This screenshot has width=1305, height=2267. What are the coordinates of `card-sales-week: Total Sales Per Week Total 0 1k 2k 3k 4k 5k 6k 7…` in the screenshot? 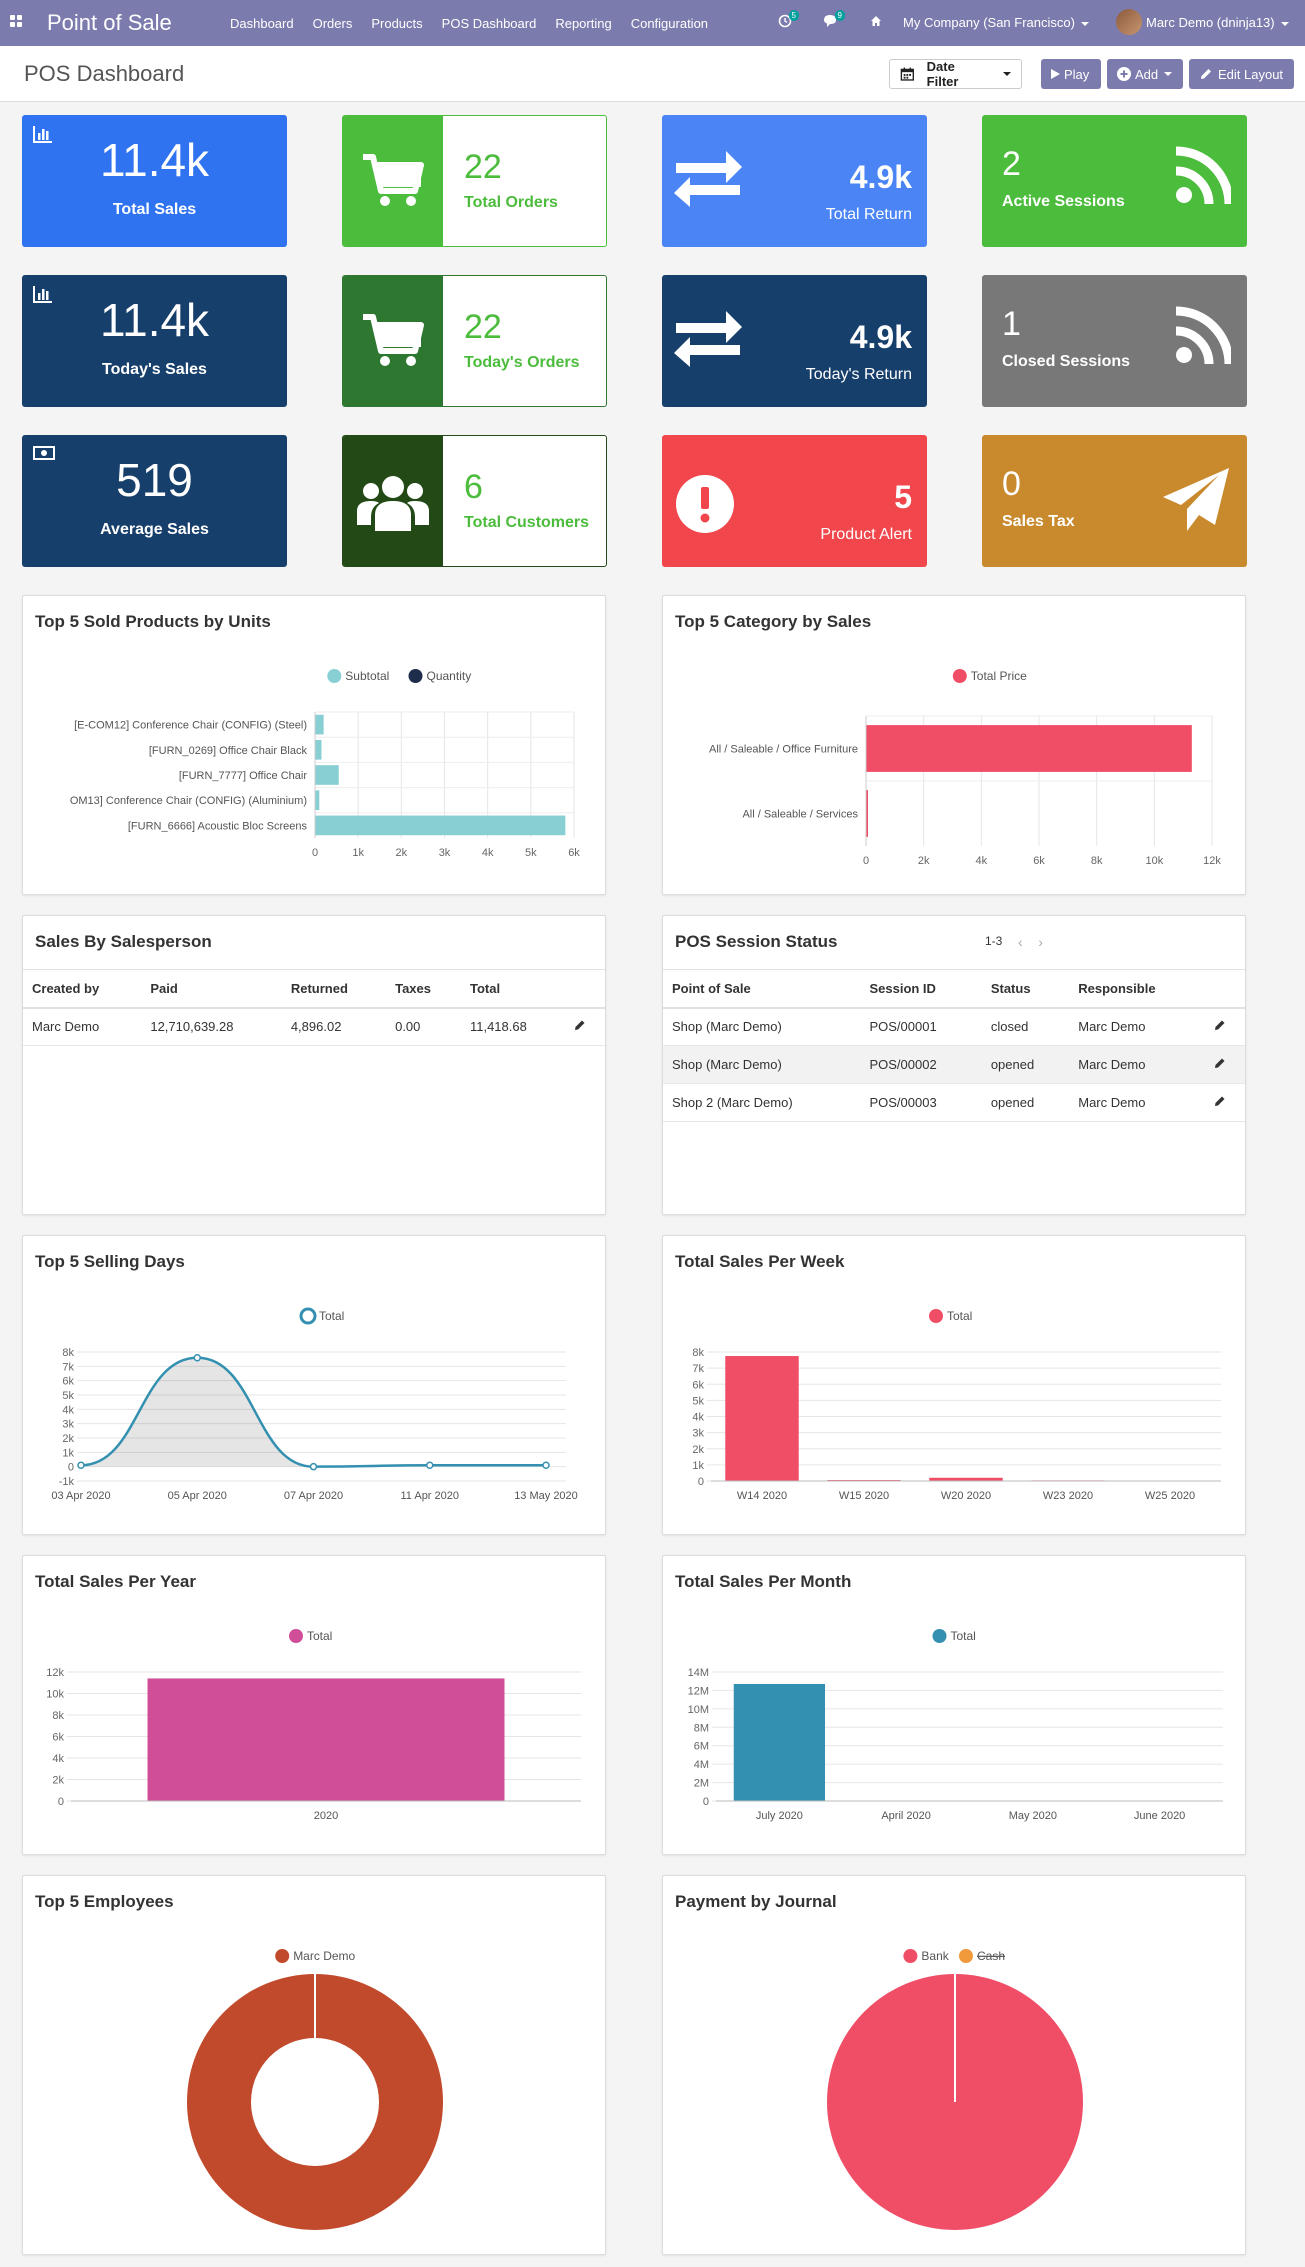 It's located at (954, 1385).